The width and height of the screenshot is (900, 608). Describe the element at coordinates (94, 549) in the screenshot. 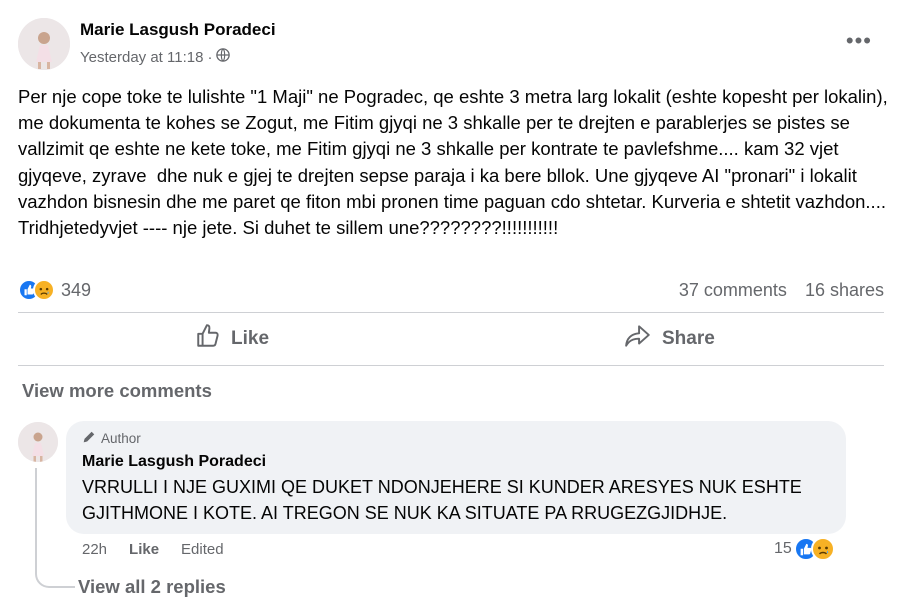

I see `comment-age: 22h` at that location.